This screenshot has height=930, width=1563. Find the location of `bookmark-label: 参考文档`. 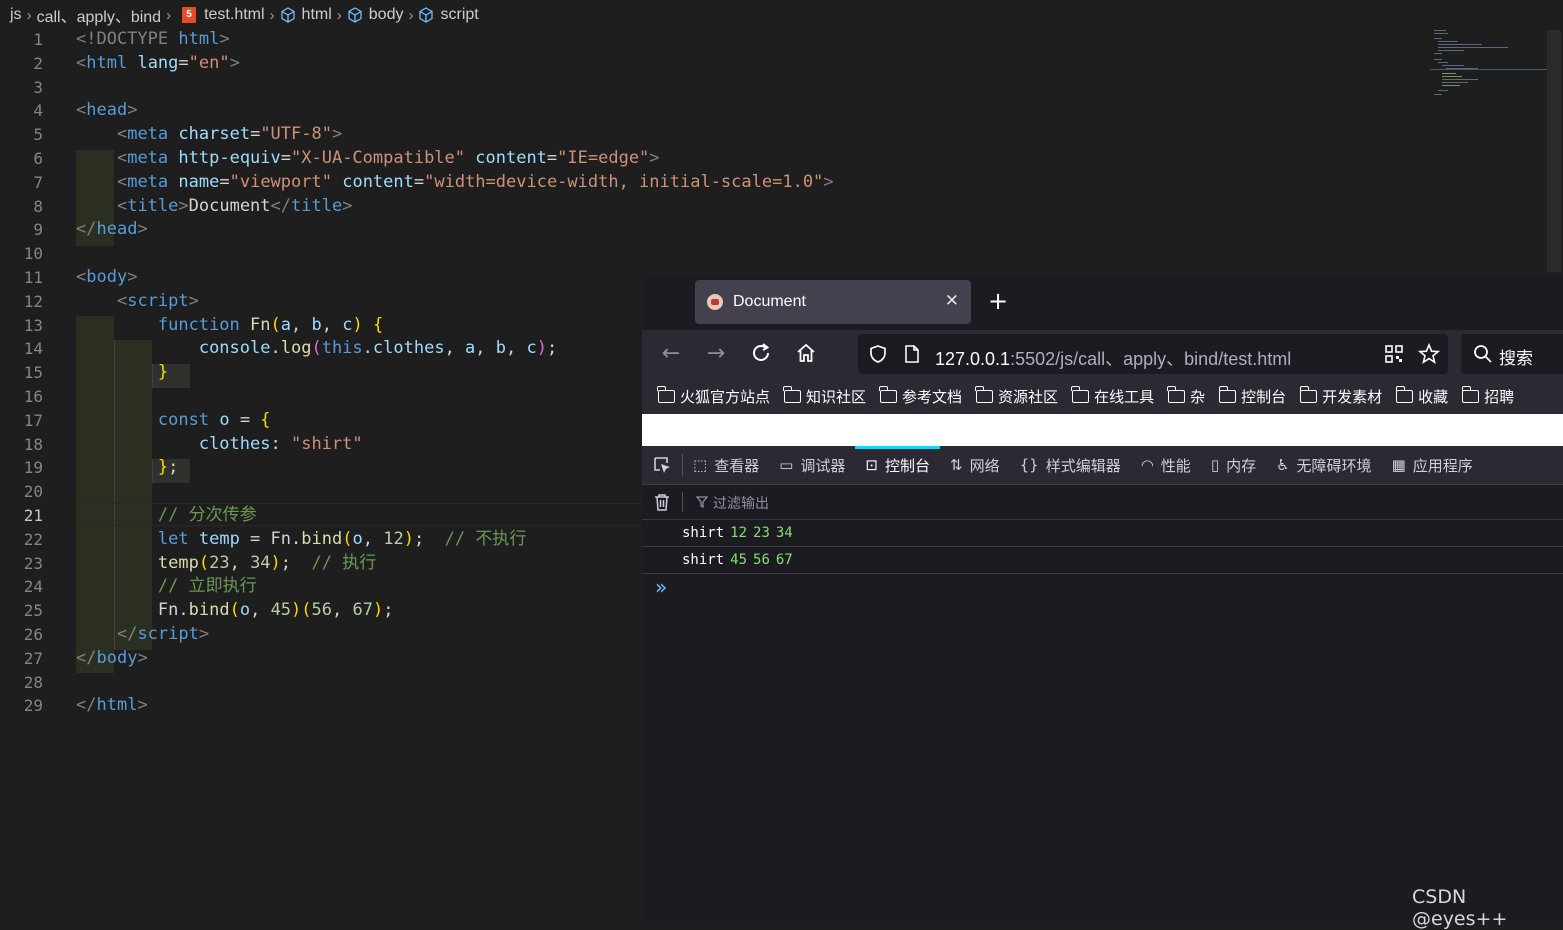

bookmark-label: 参考文档 is located at coordinates (932, 396).